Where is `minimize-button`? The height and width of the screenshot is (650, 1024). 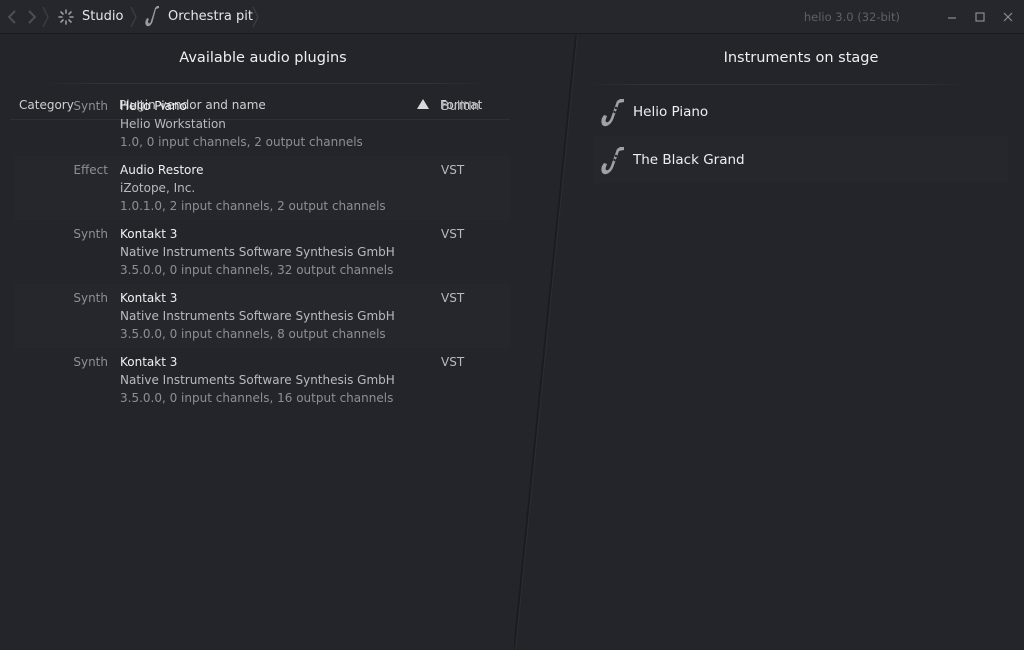 minimize-button is located at coordinates (952, 17).